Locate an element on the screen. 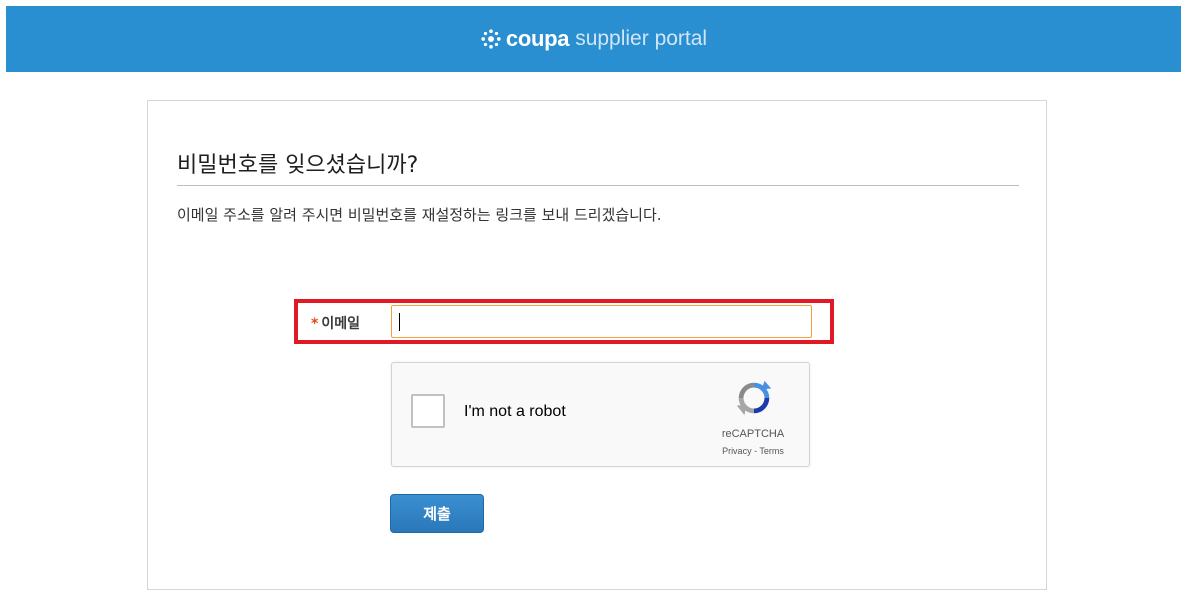 The width and height of the screenshot is (1181, 590). recaptcha-logo-icon is located at coordinates (754, 398).